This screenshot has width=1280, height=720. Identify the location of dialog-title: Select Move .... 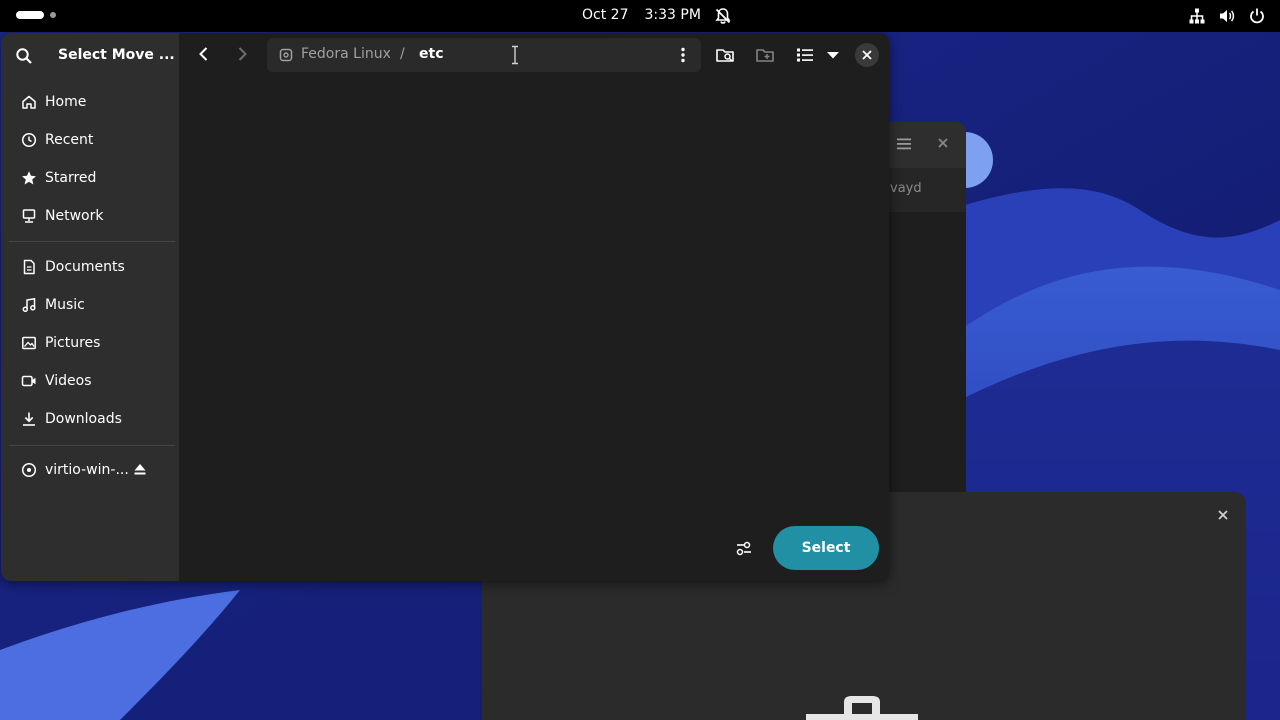
(116, 55).